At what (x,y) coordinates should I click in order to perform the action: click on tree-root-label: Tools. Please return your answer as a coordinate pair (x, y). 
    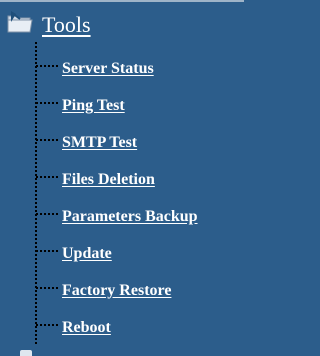
    Looking at the image, I should click on (66, 25).